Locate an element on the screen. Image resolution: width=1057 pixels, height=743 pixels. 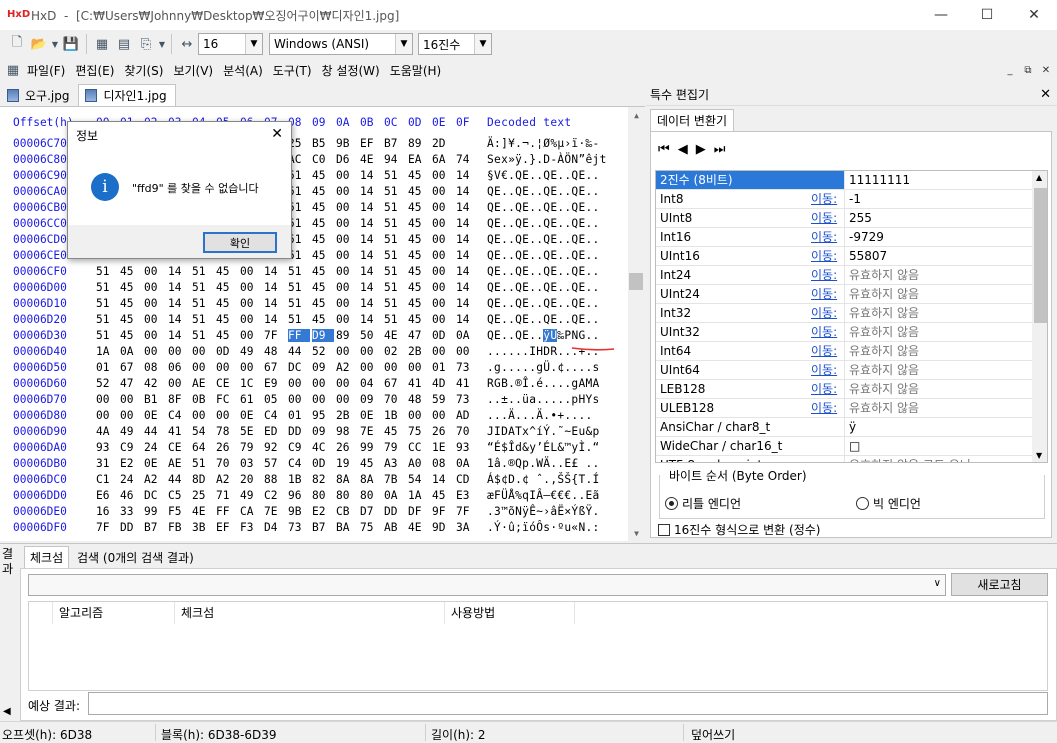
hex-byte: 4E is located at coordinates (371, 159).